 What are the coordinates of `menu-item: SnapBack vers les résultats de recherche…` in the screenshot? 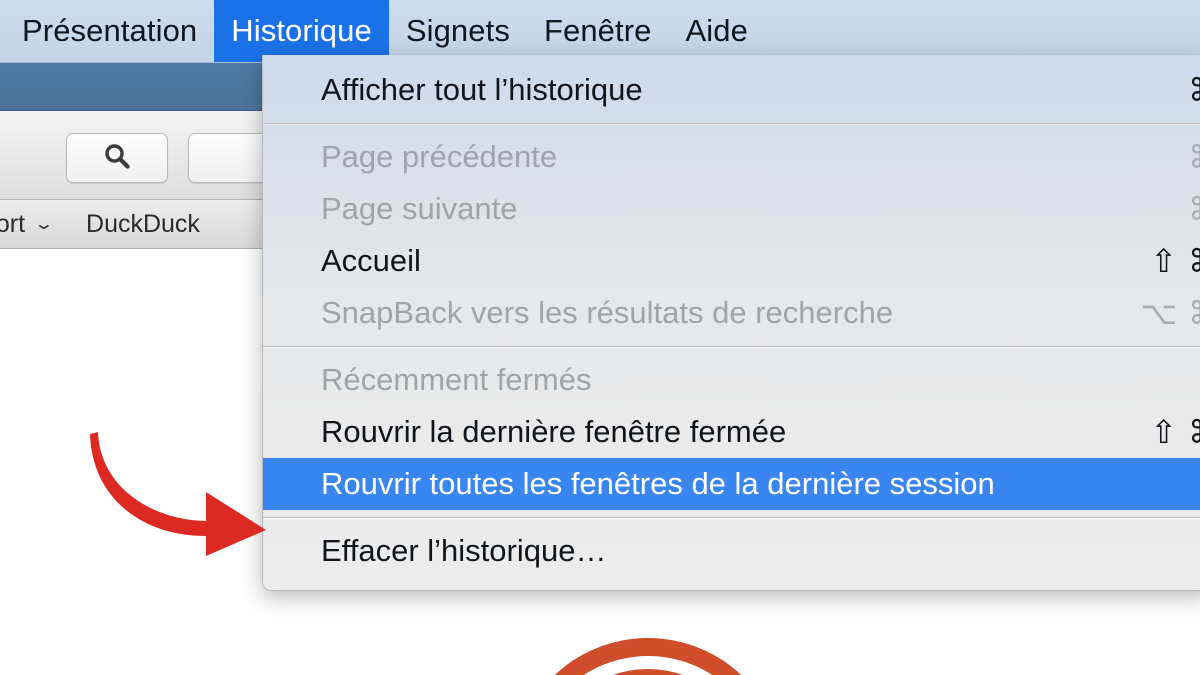 It's located at (731, 313).